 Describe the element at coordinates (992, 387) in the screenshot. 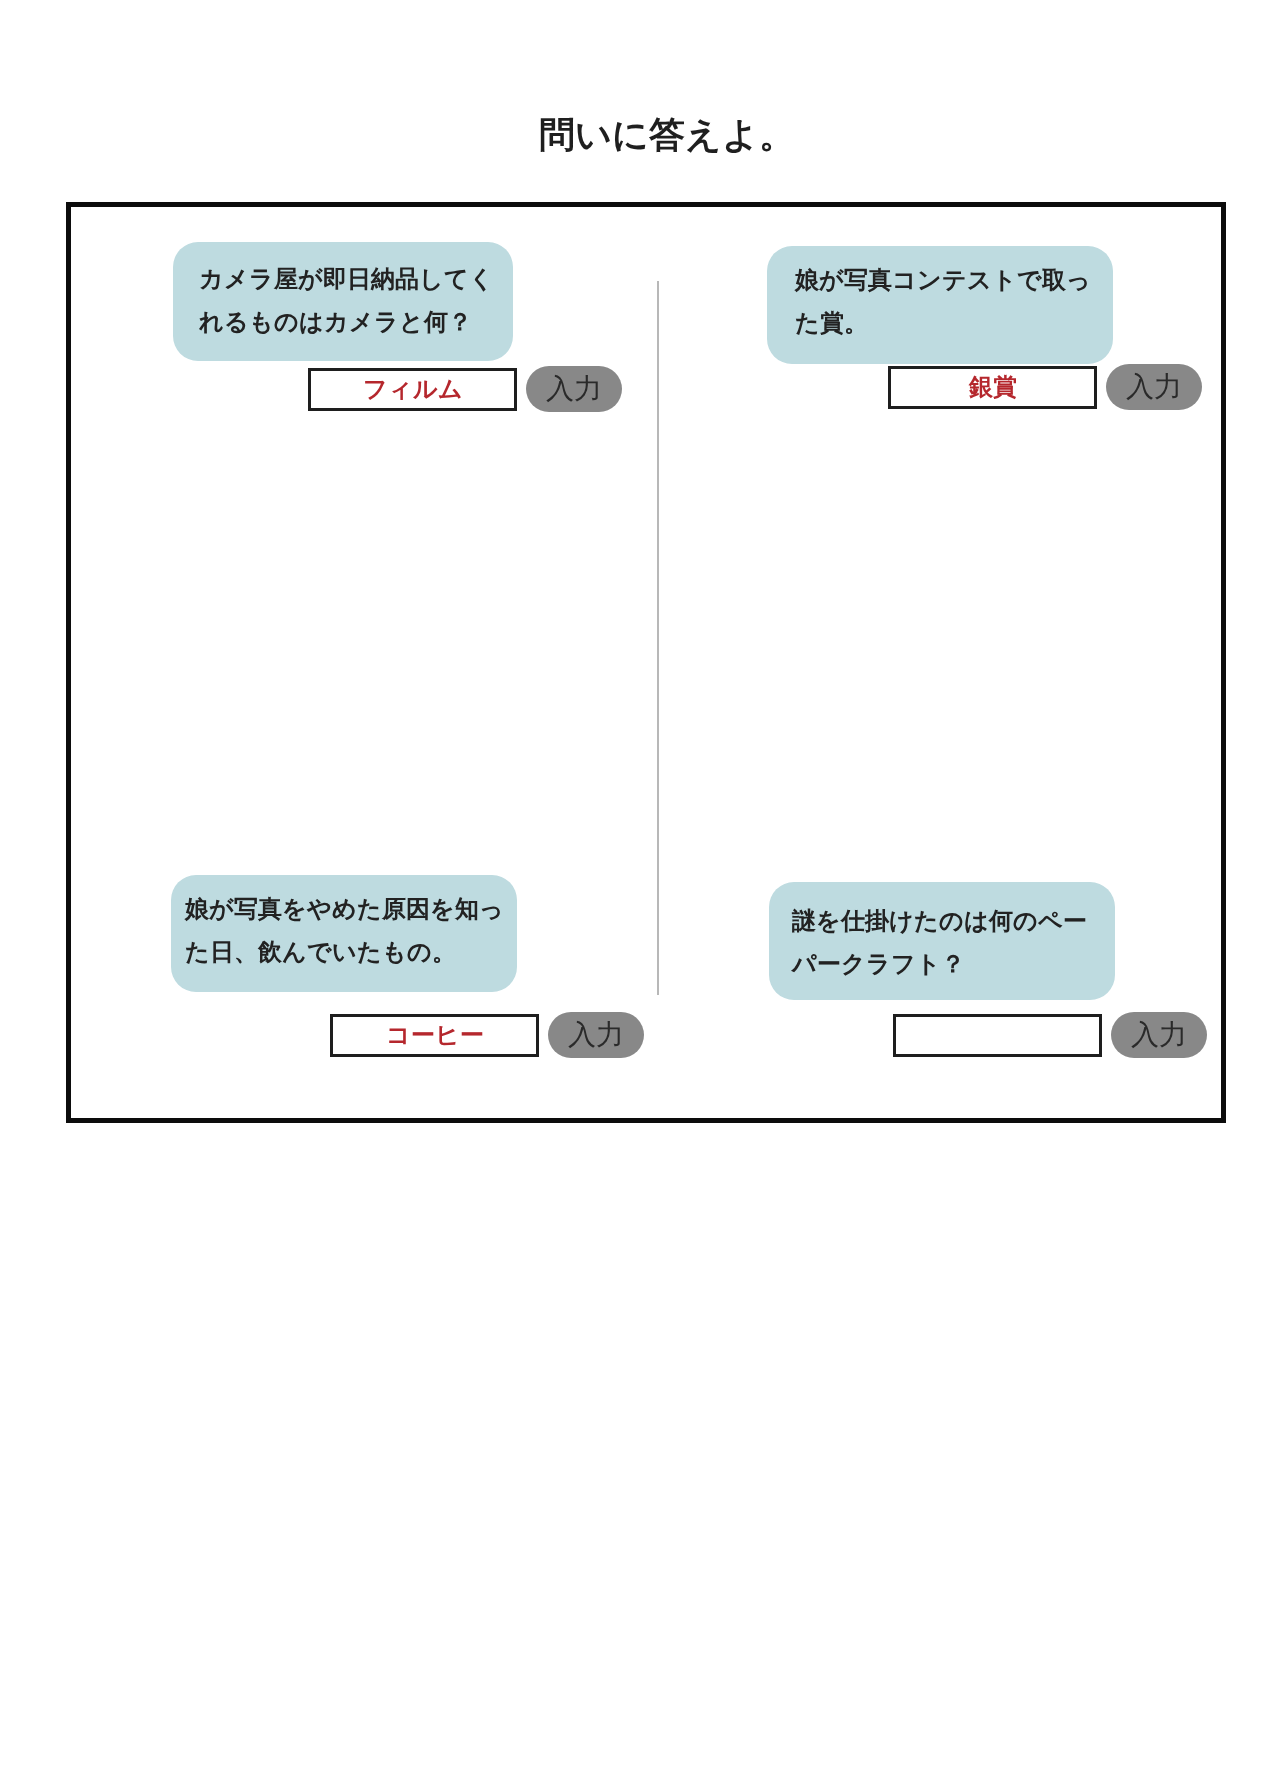

I see `answer-field: 銀賞` at that location.